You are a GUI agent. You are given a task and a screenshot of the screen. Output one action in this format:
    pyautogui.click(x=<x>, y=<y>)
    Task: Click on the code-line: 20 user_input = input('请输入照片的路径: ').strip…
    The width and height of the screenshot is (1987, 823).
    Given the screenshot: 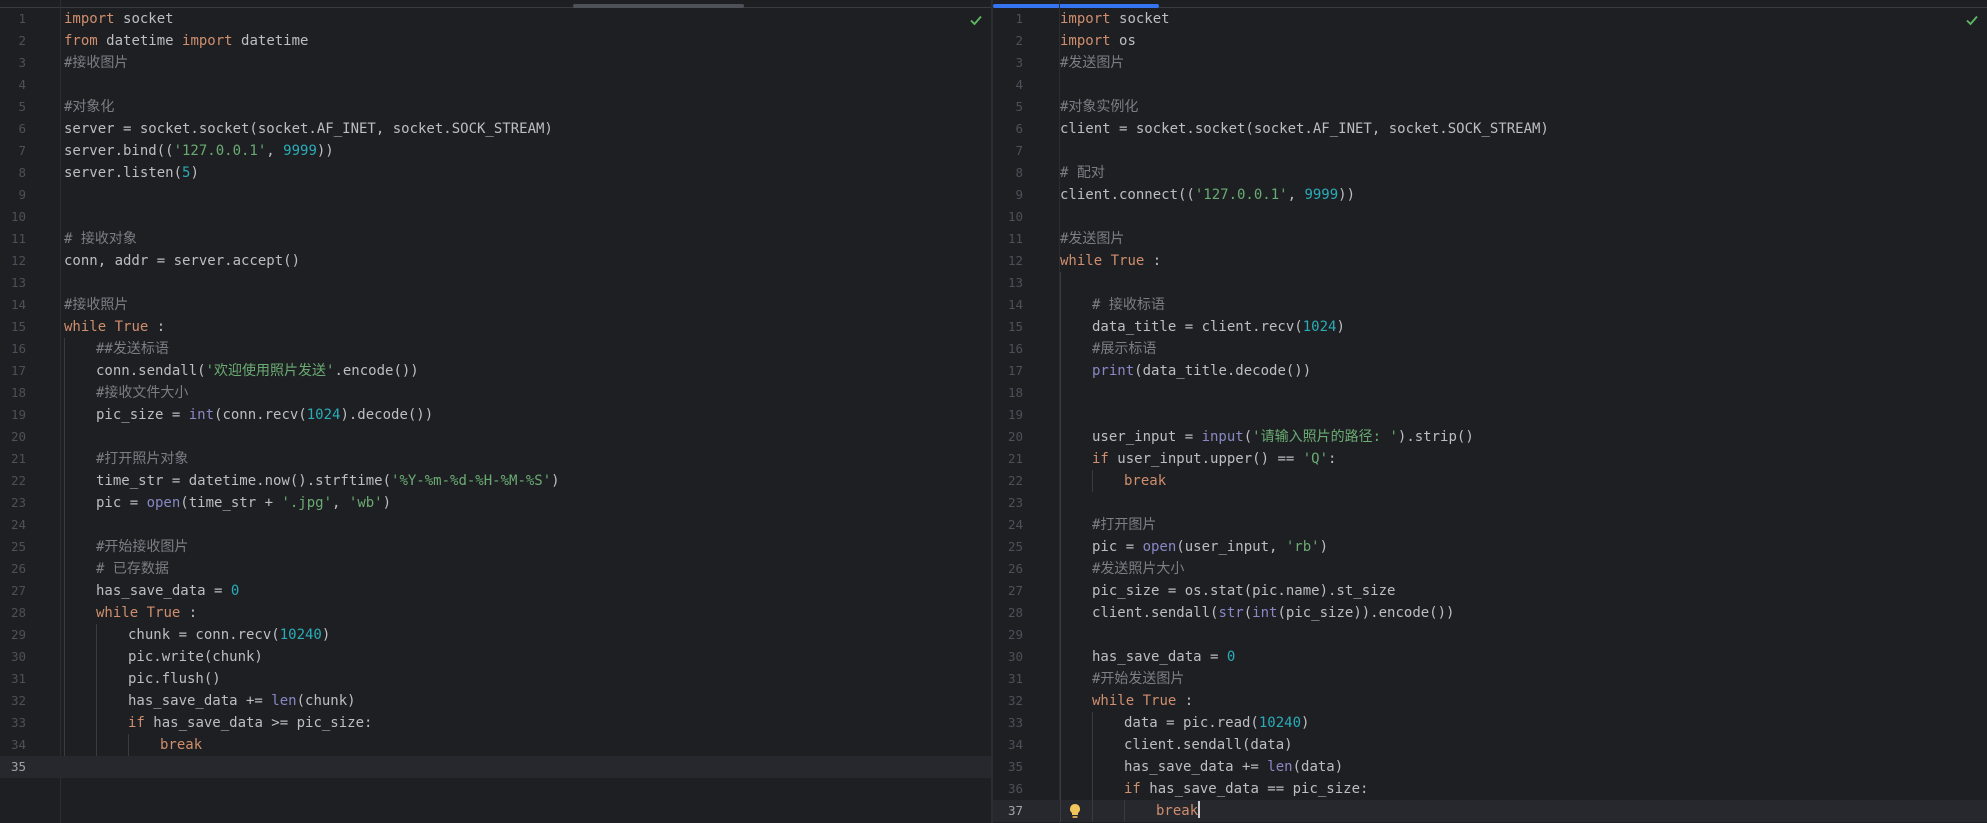 What is the action you would take?
    pyautogui.click(x=1490, y=437)
    